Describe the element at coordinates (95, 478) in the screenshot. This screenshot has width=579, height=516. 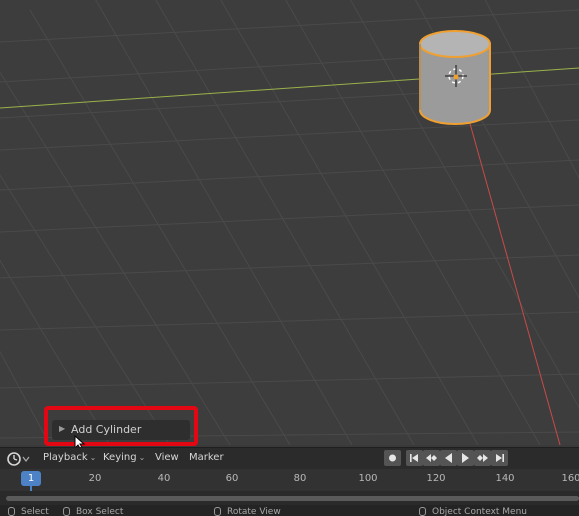
I see `frame-tick-label: 20` at that location.